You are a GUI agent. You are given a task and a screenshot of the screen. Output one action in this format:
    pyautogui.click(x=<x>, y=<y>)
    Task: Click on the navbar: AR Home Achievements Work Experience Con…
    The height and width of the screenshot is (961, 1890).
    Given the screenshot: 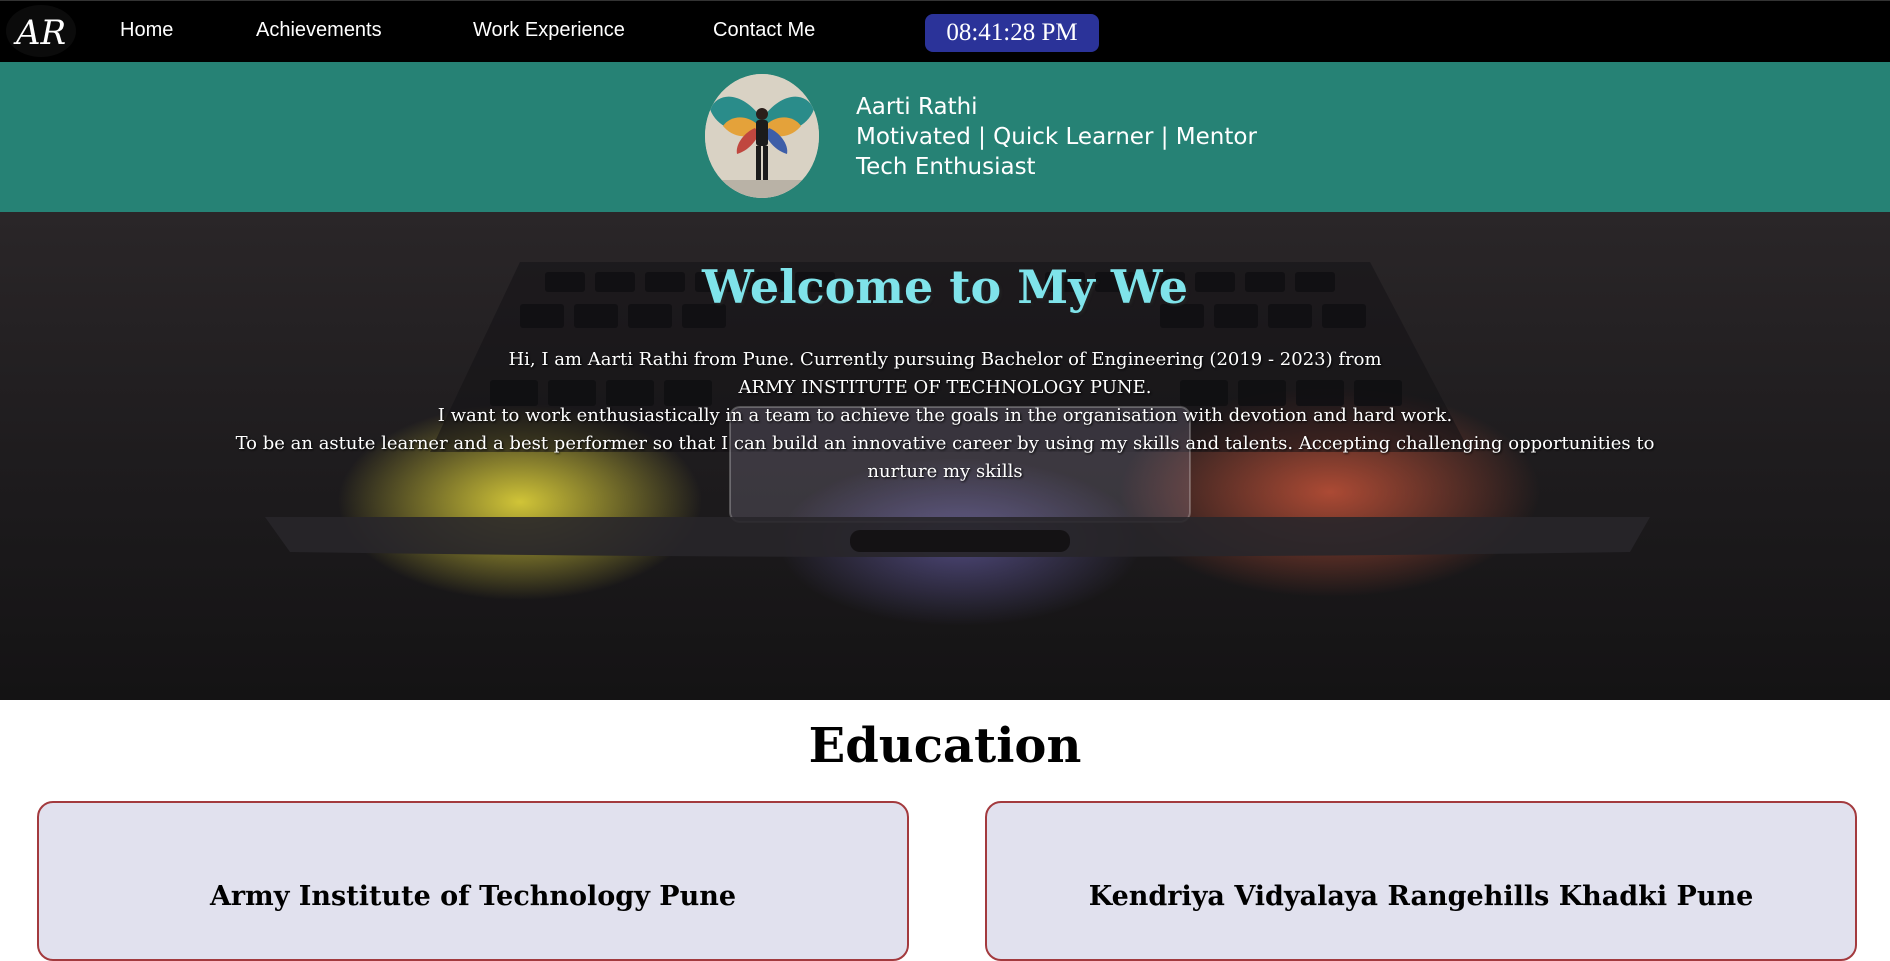 What is the action you would take?
    pyautogui.click(x=945, y=31)
    